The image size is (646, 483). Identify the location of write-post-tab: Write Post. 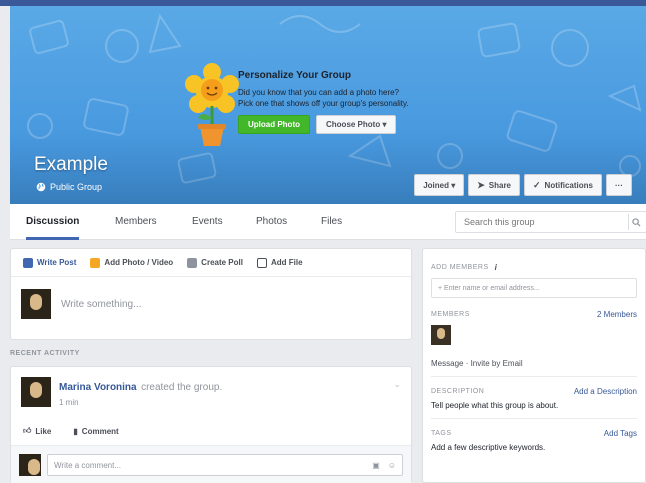
(50, 262).